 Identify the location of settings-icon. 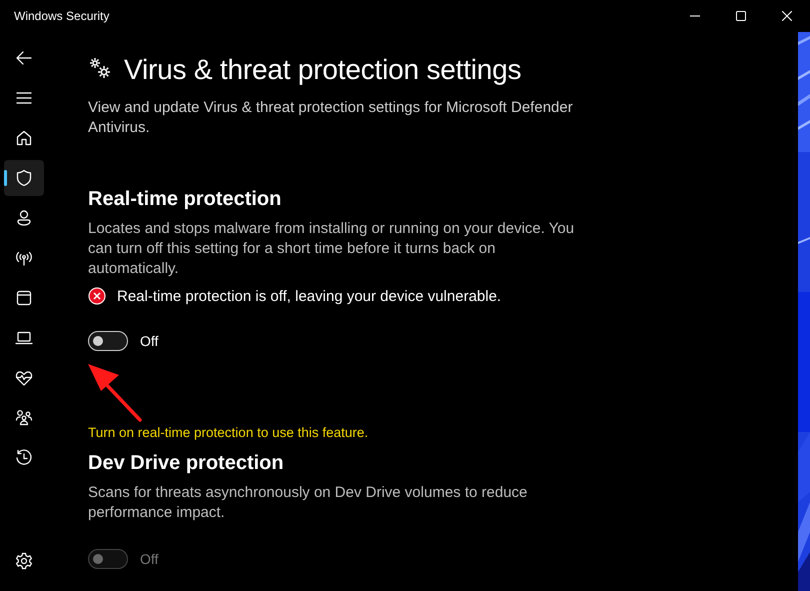
(24, 561).